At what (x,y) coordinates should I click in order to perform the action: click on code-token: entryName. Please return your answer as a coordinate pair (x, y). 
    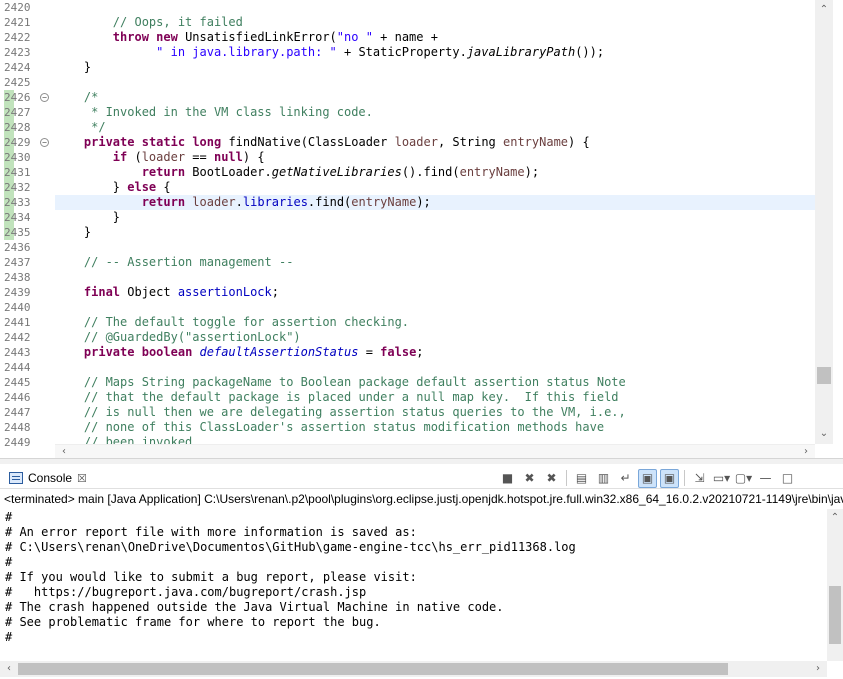
    Looking at the image, I should click on (384, 202).